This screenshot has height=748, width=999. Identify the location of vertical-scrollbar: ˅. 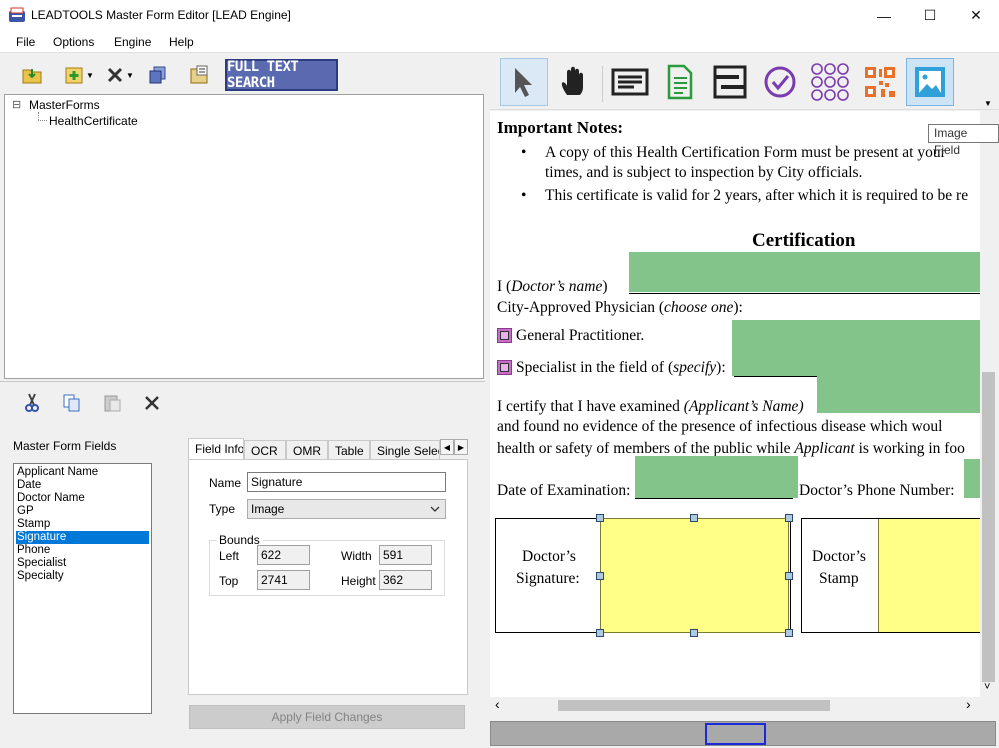
(988, 404).